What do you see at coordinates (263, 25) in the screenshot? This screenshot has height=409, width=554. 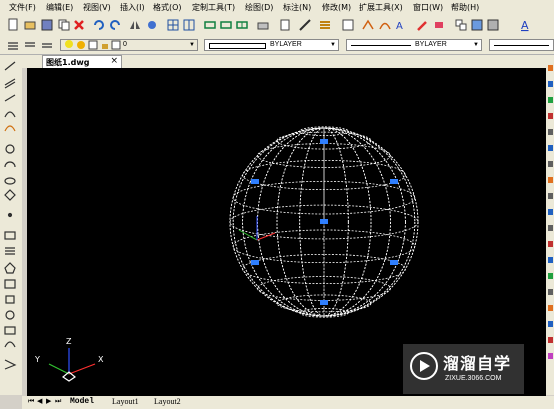 I see `print-icon` at bounding box center [263, 25].